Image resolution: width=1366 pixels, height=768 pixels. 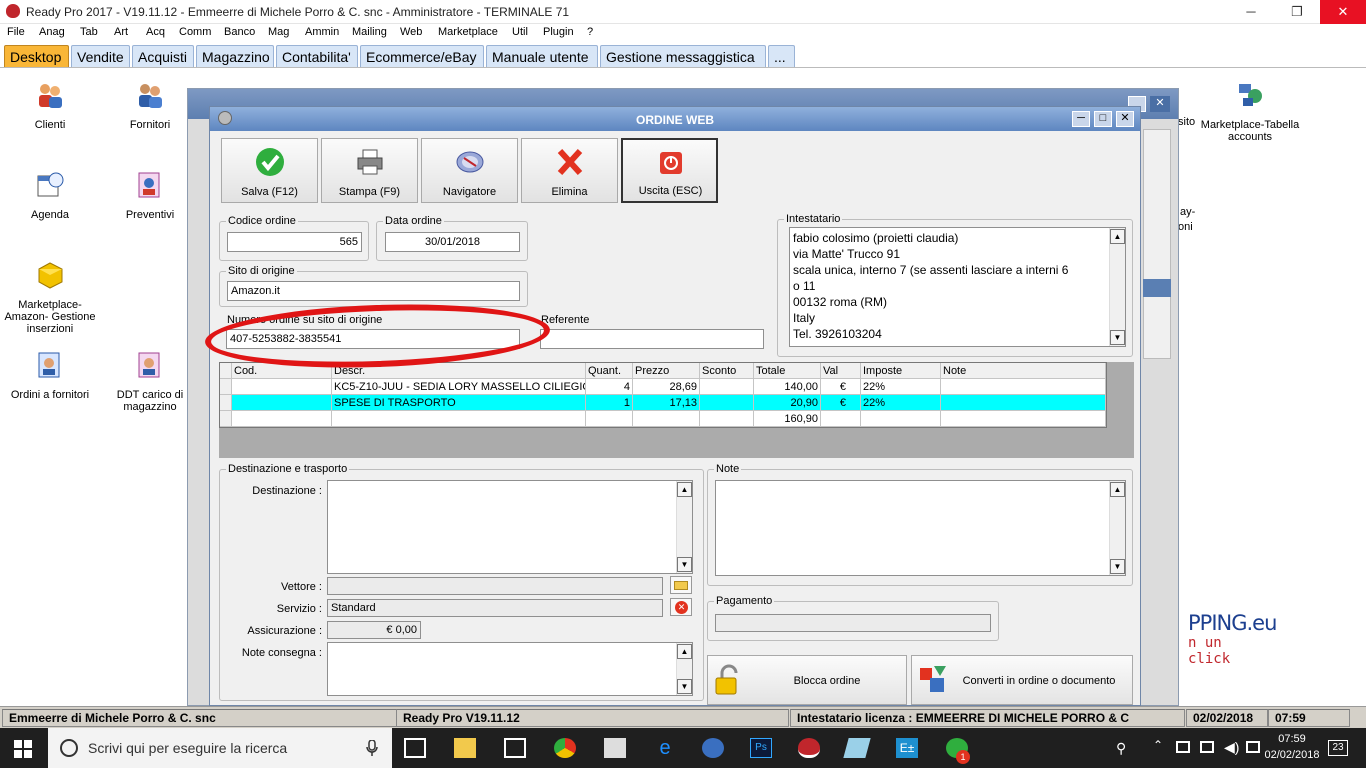 I want to click on tab-ecommerce: Ecommerce/eBay, so click(x=422, y=56).